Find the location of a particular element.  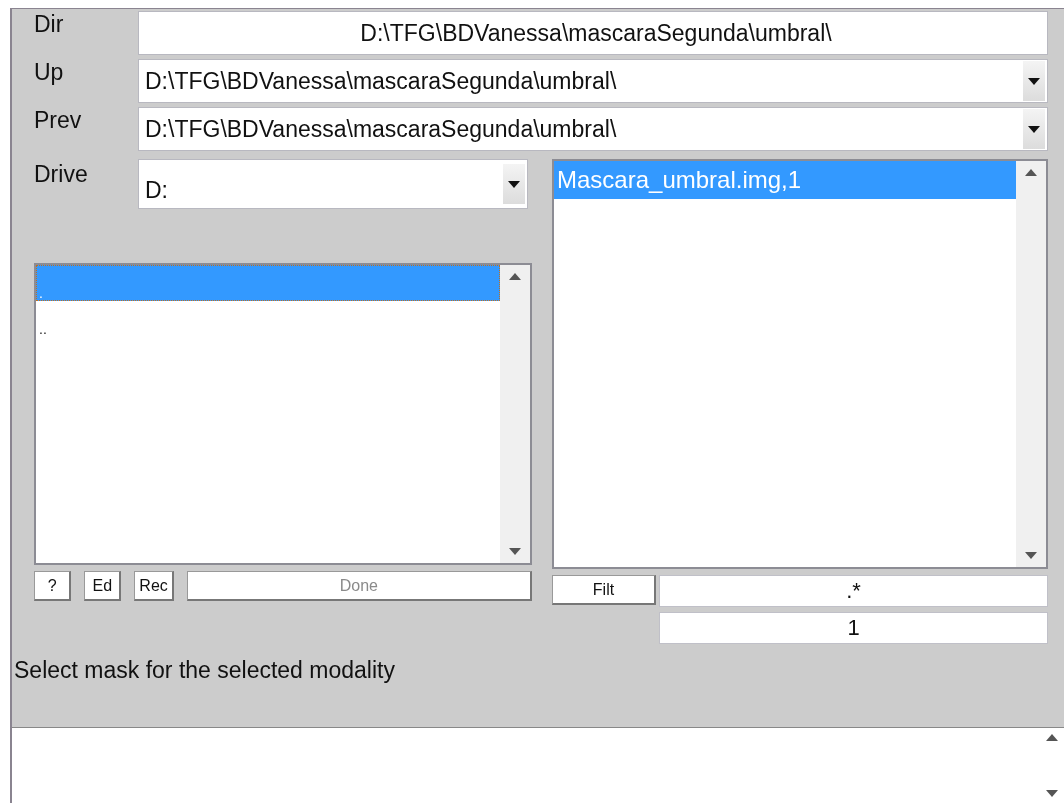

field-label: Prev is located at coordinates (58, 120).